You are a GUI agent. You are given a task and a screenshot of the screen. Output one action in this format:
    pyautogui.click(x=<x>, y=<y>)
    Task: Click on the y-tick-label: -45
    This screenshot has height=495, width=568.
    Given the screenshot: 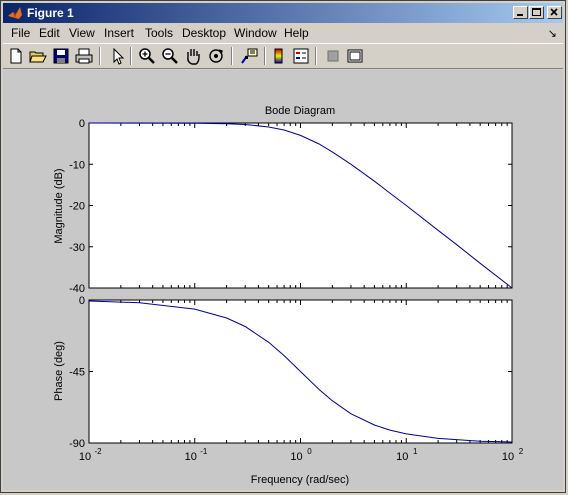 What is the action you would take?
    pyautogui.click(x=77, y=373)
    